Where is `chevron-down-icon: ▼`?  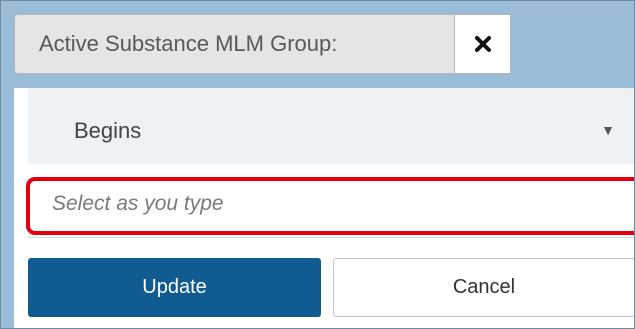 chevron-down-icon: ▼ is located at coordinates (608, 130).